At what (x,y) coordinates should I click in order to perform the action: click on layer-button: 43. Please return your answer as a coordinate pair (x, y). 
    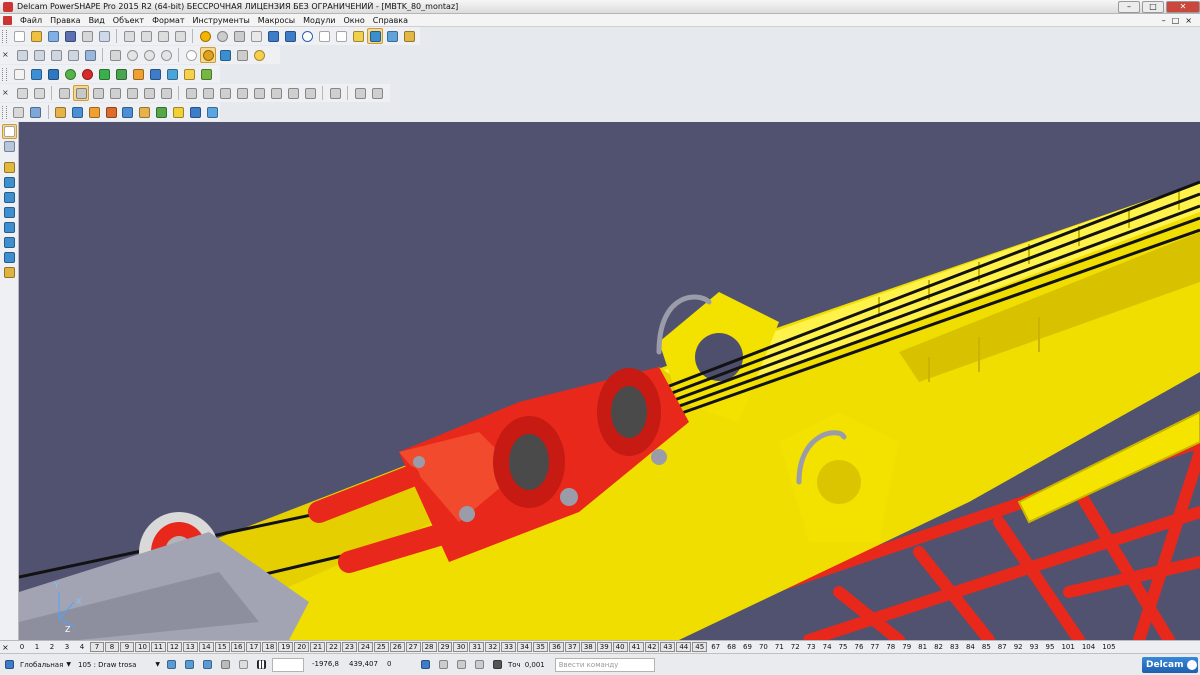
    Looking at the image, I should click on (668, 647).